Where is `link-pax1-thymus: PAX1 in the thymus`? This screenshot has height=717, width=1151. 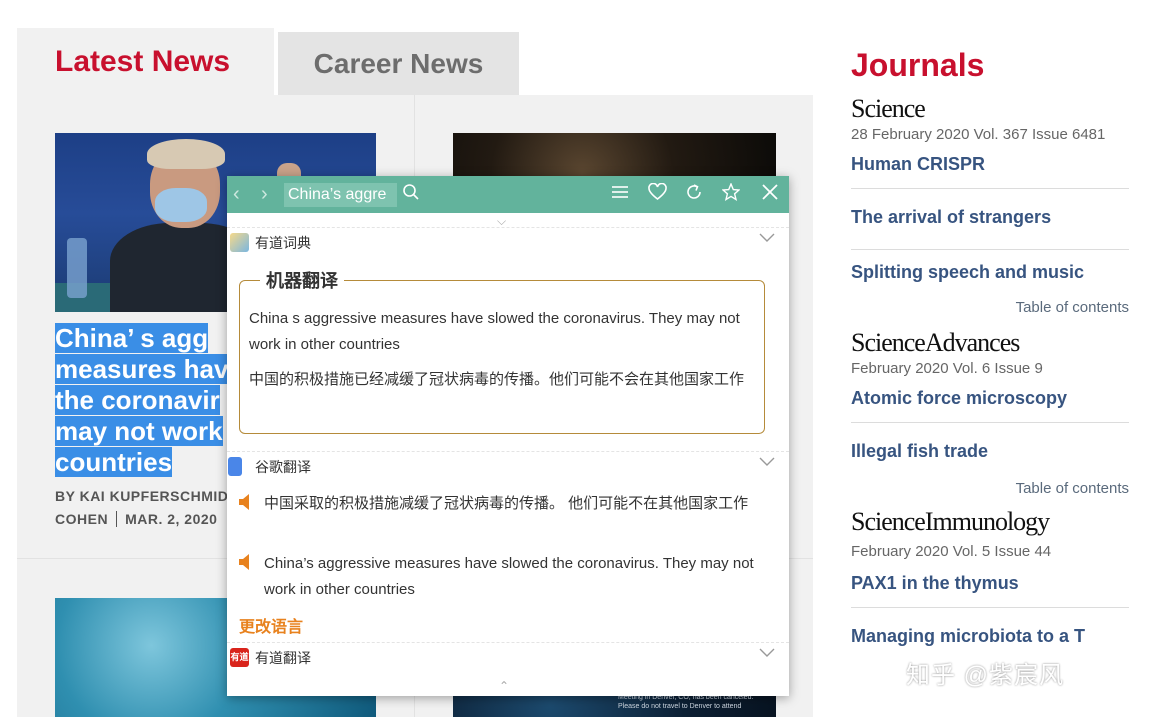
link-pax1-thymus: PAX1 in the thymus is located at coordinates (990, 584).